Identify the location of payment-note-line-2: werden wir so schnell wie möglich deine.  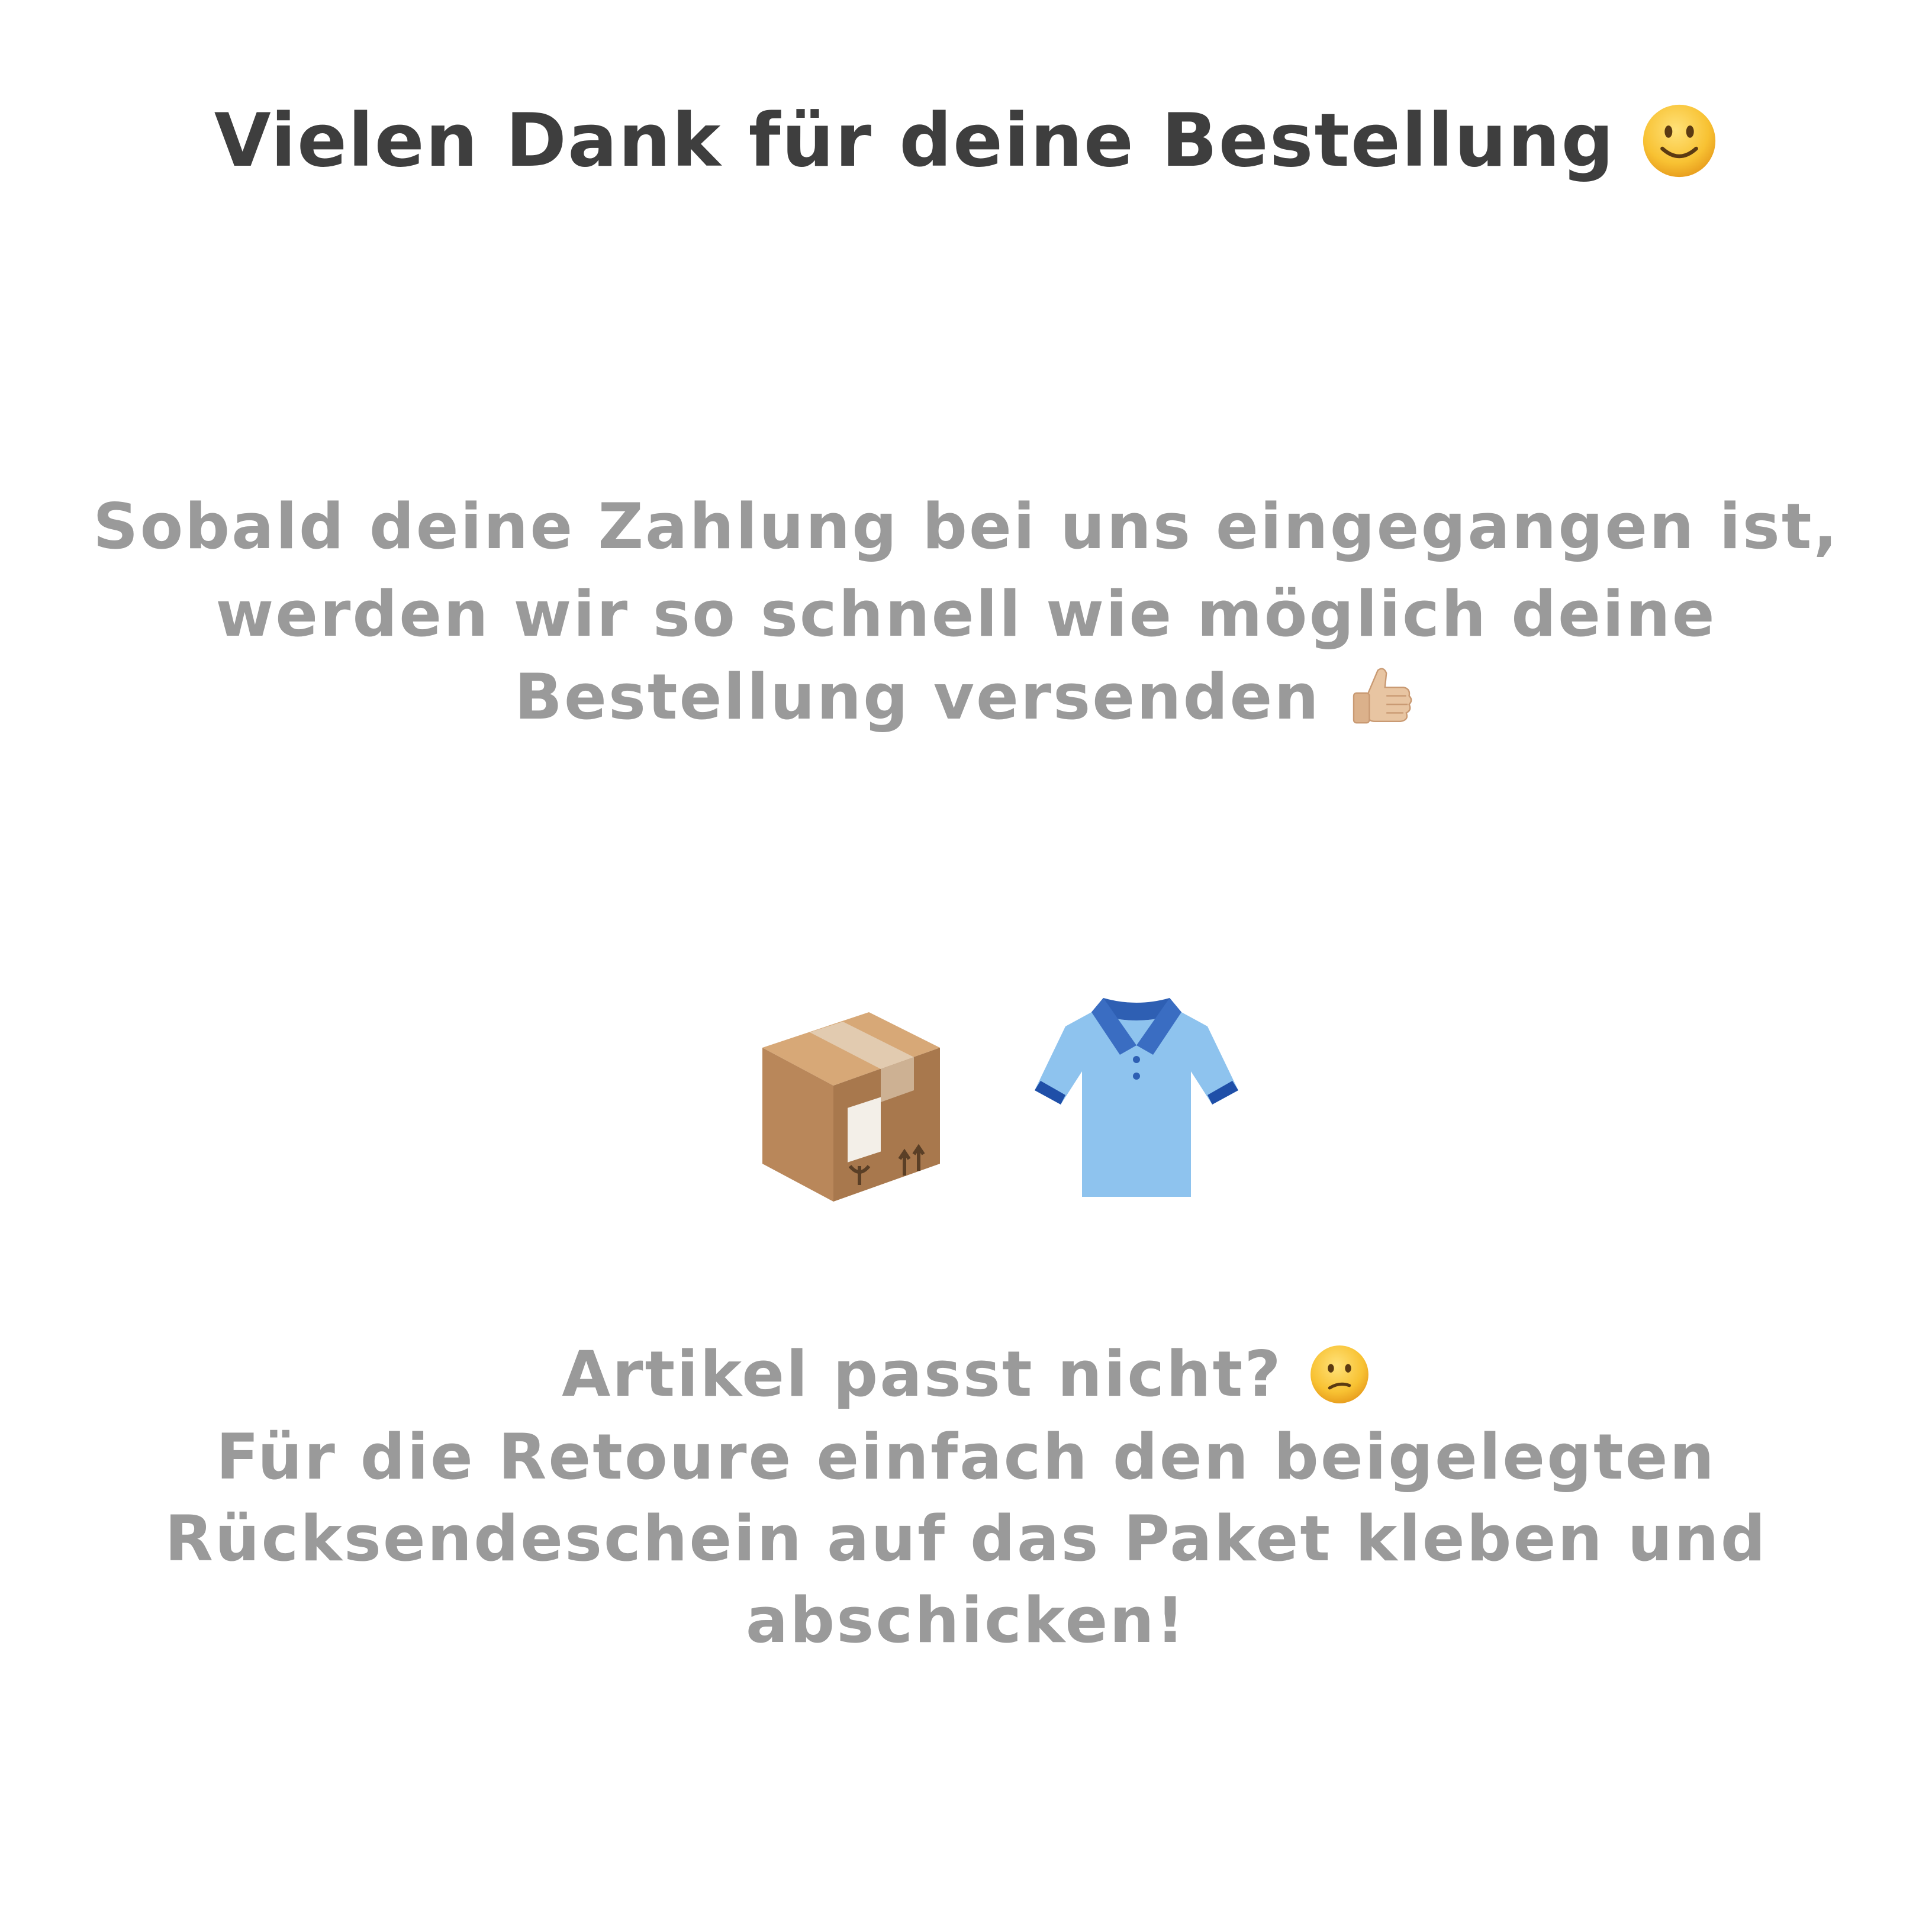
(966, 614).